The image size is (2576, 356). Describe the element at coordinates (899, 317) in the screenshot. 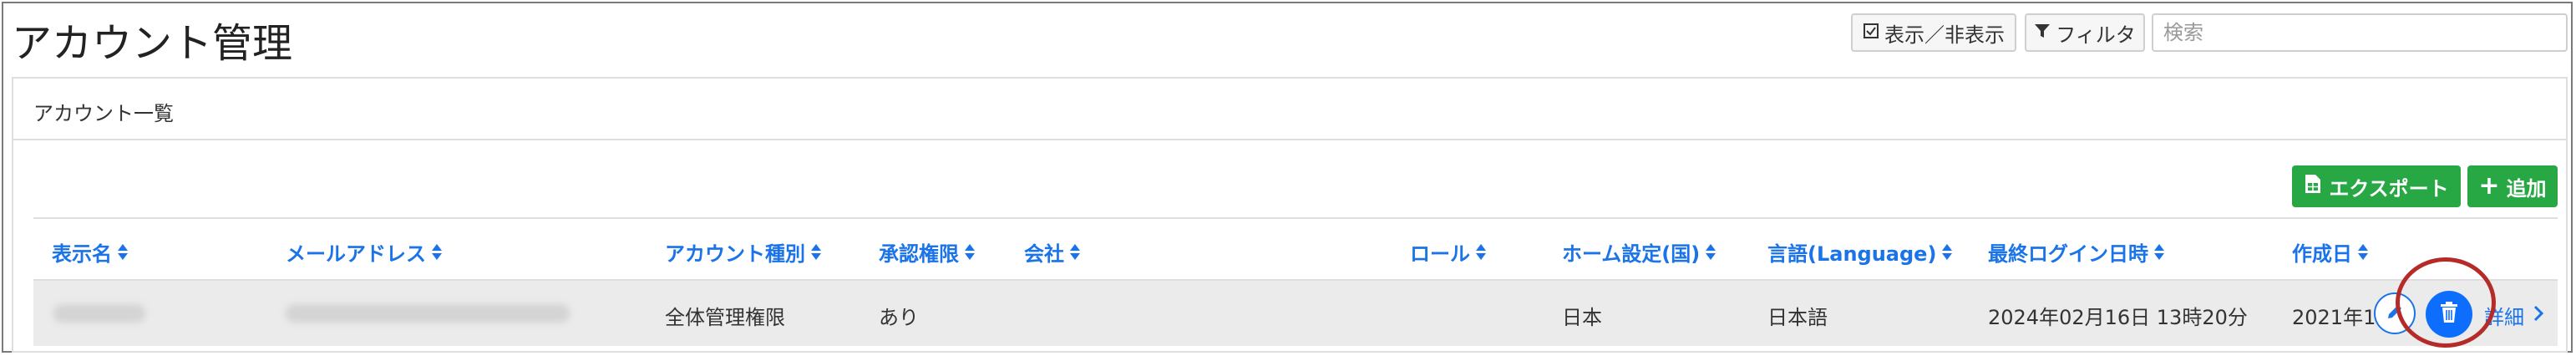

I see `cell-approval: あり` at that location.